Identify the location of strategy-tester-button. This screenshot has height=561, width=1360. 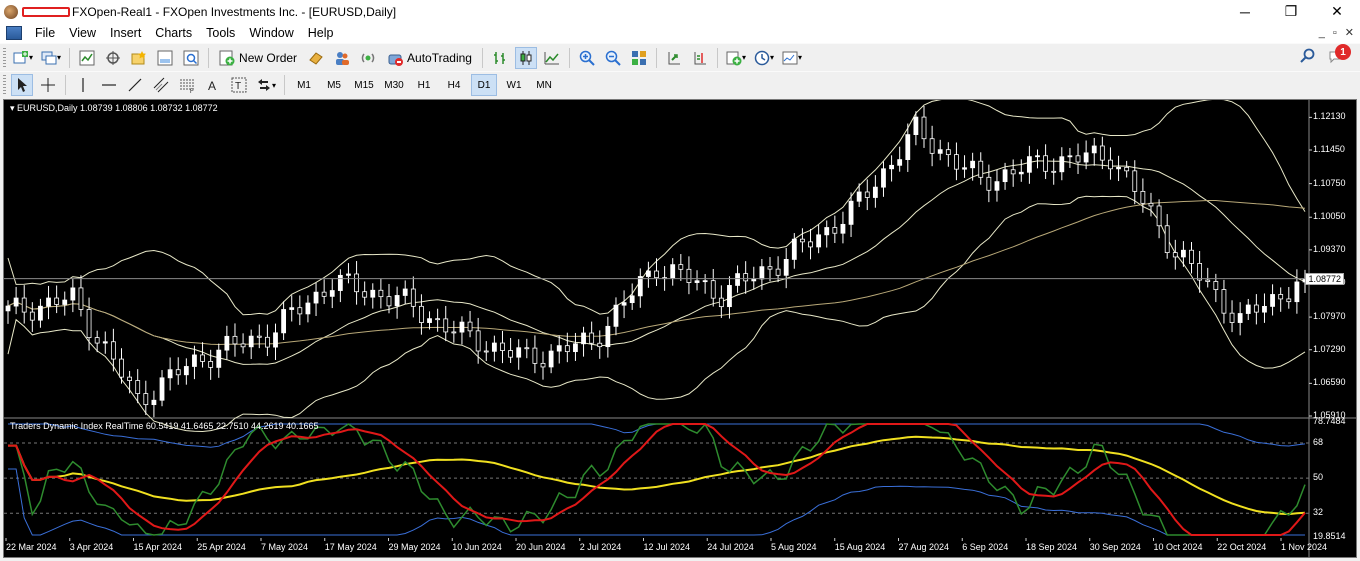
(191, 58).